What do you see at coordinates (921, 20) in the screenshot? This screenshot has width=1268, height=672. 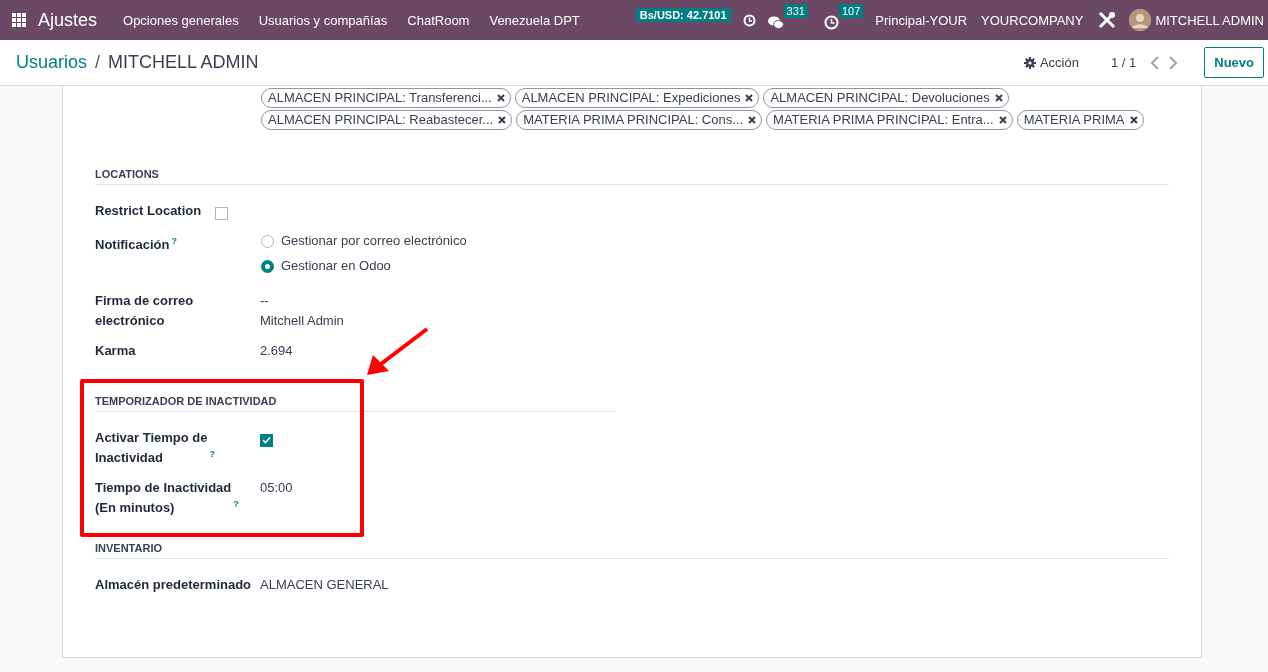 I see `branch-switcher: Principal-YOUR` at bounding box center [921, 20].